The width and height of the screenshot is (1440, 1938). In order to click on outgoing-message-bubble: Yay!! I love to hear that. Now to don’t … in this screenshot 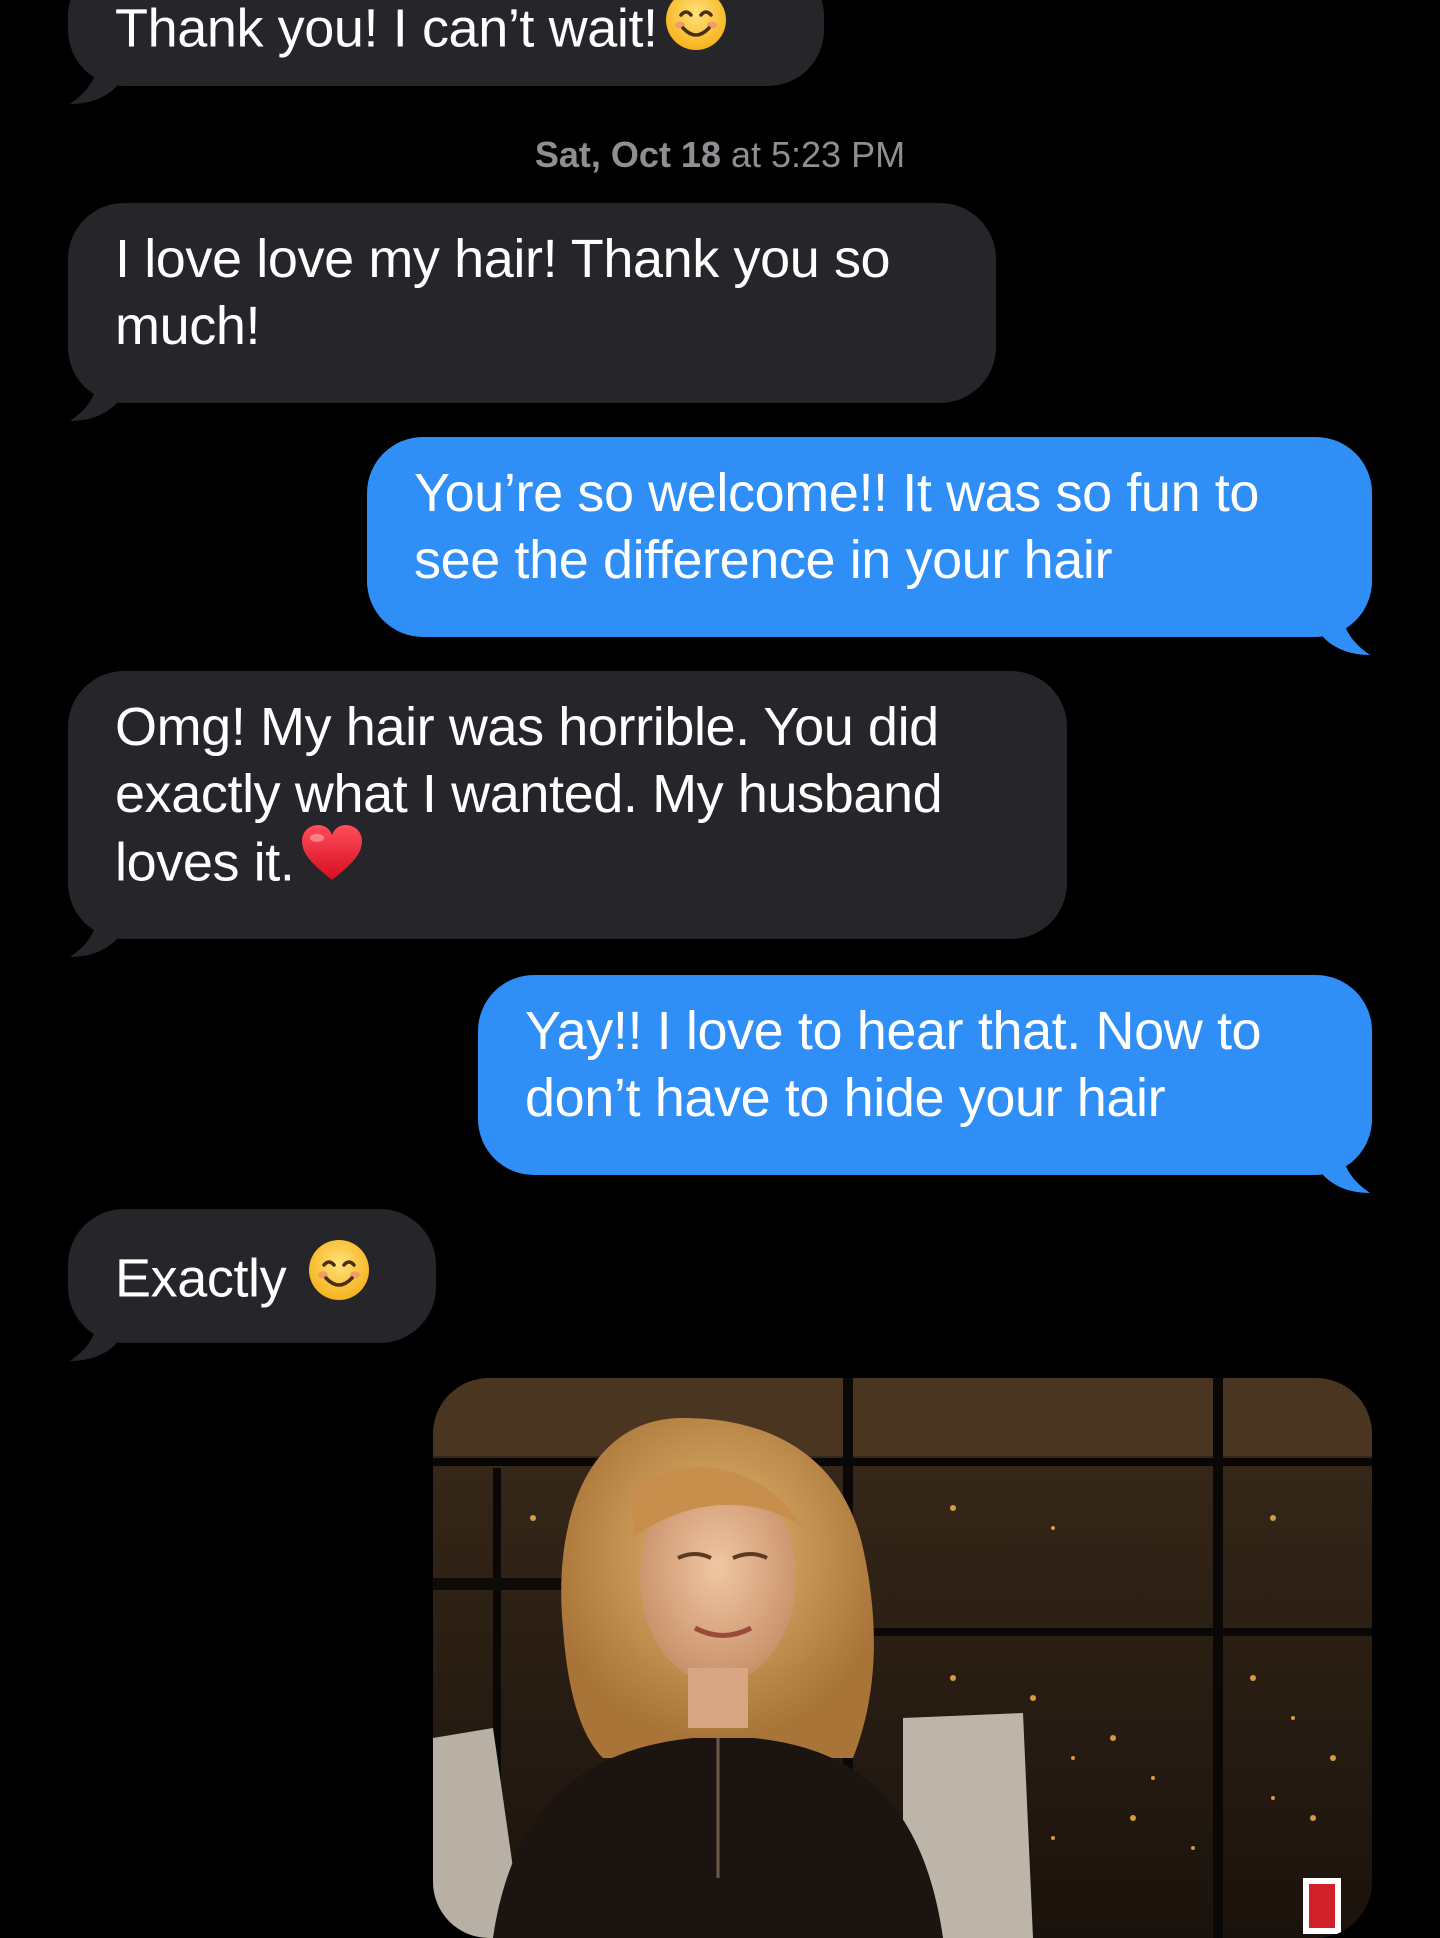, I will do `click(925, 1084)`.